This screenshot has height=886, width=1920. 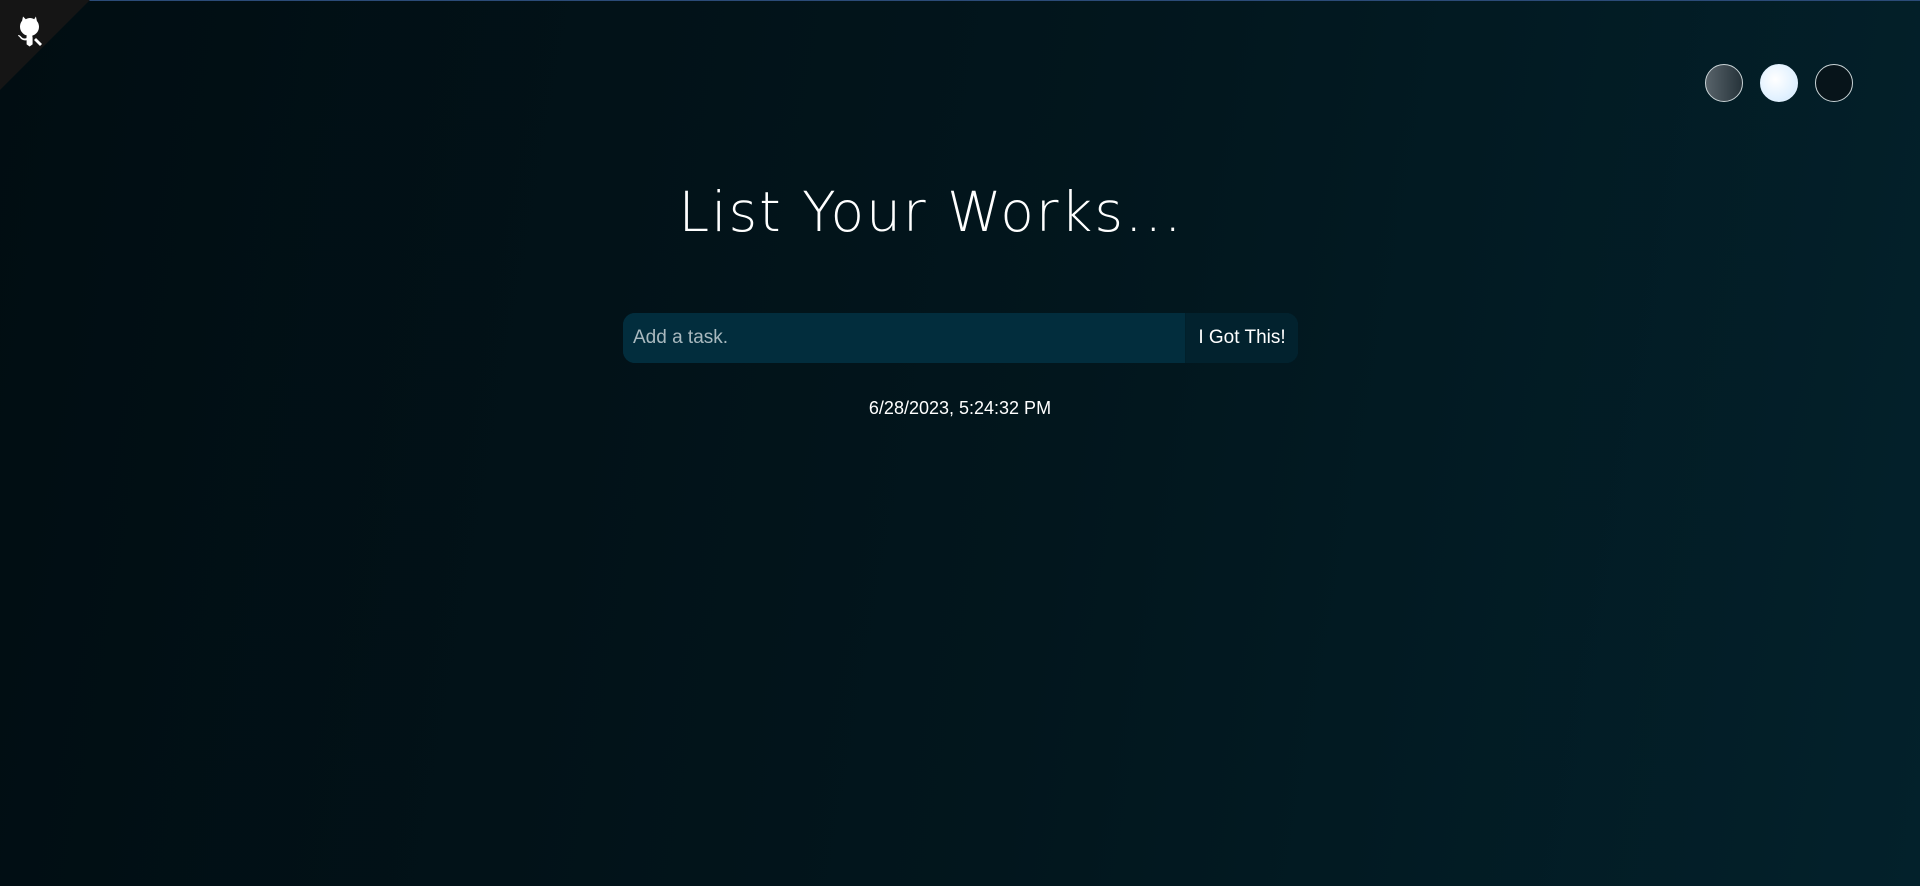 I want to click on datetime-display: 6/28/2023, 5:24:32 PM, so click(x=960, y=408).